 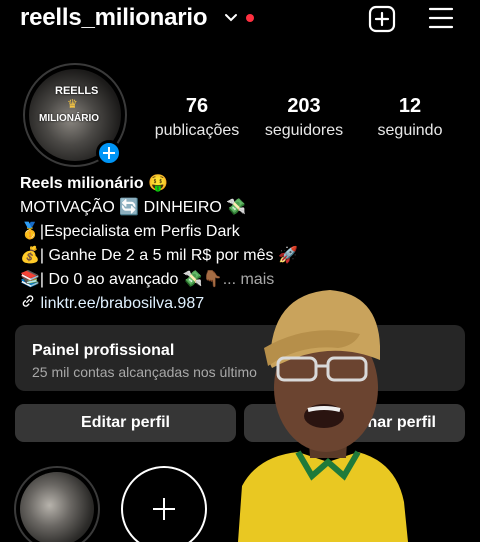 What do you see at coordinates (304, 117) in the screenshot?
I see `stat-followers: 203 seguidores` at bounding box center [304, 117].